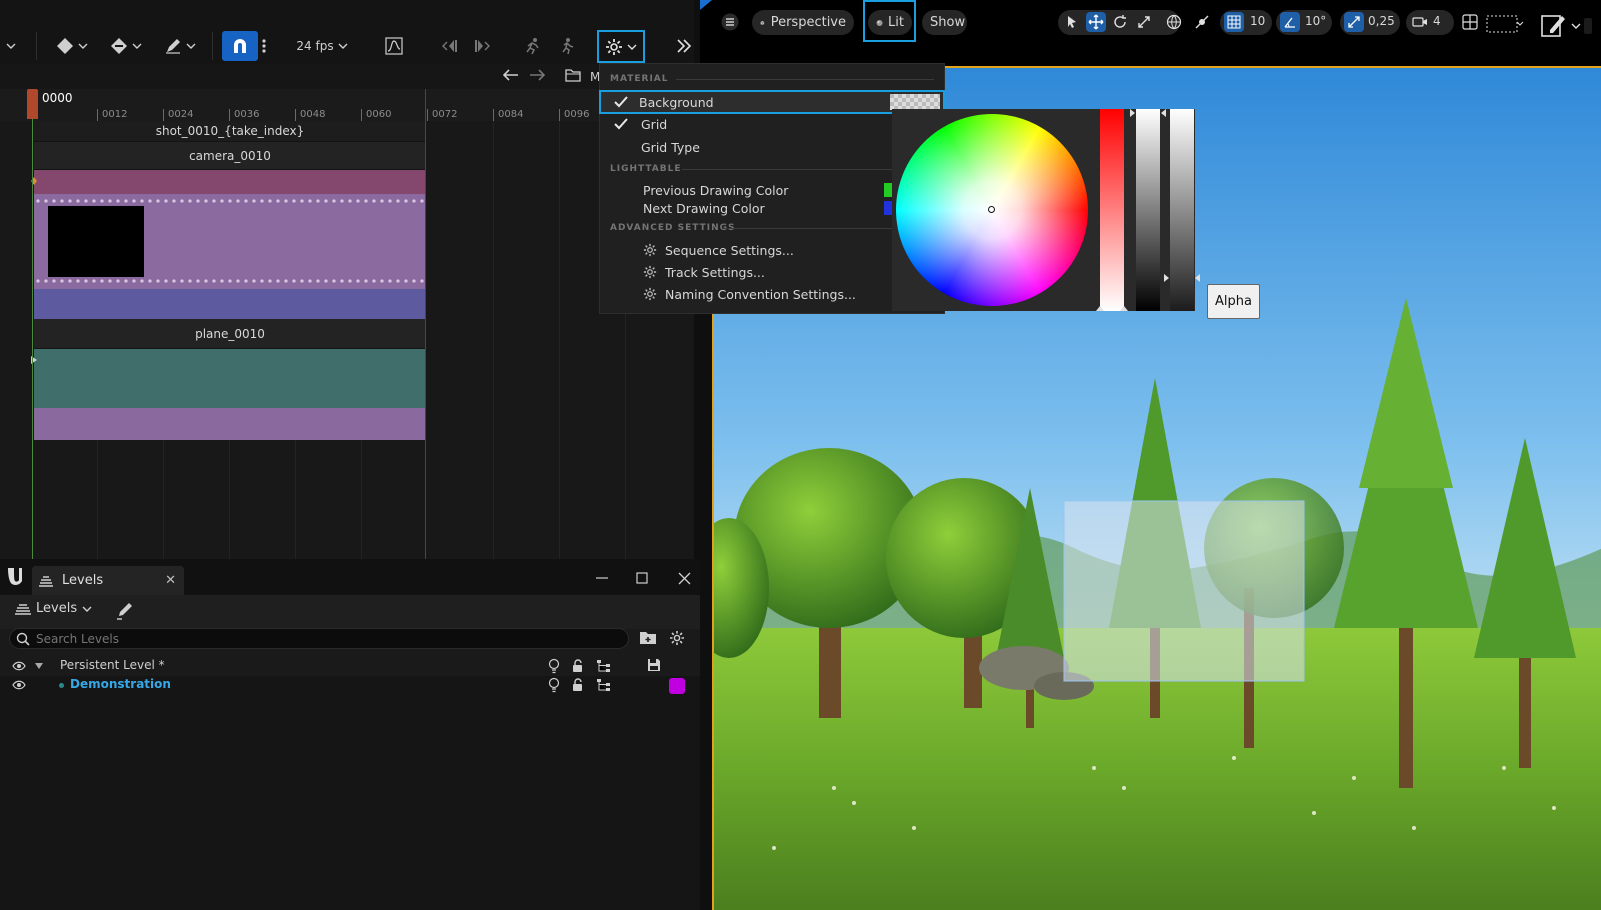 Image resolution: width=1601 pixels, height=910 pixels. What do you see at coordinates (888, 208) in the screenshot?
I see `next-color-swatch` at bounding box center [888, 208].